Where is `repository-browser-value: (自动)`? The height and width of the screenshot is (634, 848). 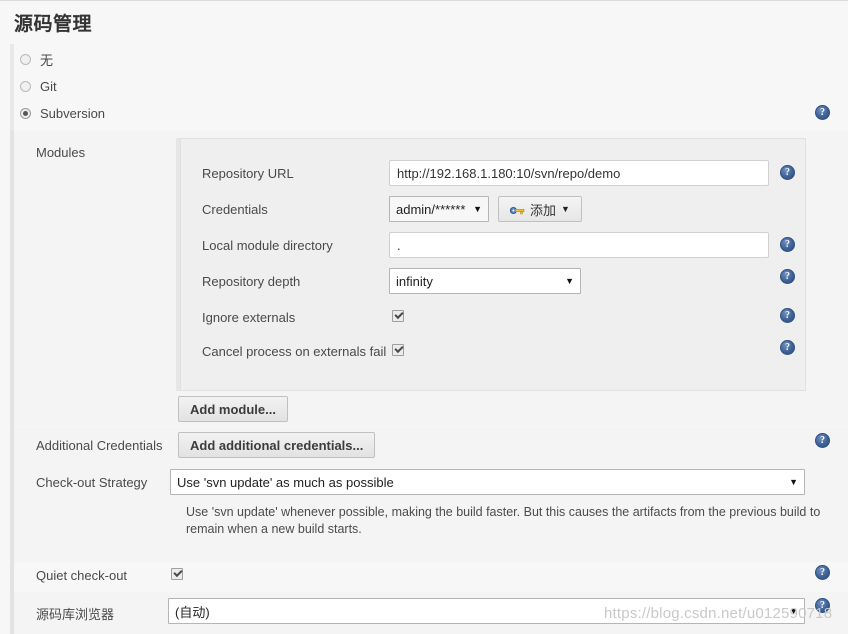
repository-browser-value: (自动) is located at coordinates (192, 612).